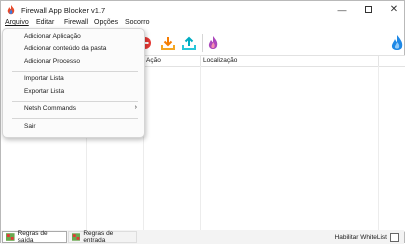 This screenshot has height=244, width=407. What do you see at coordinates (52, 36) in the screenshot?
I see `menu-item-add-app: Adicionar Aplicação` at bounding box center [52, 36].